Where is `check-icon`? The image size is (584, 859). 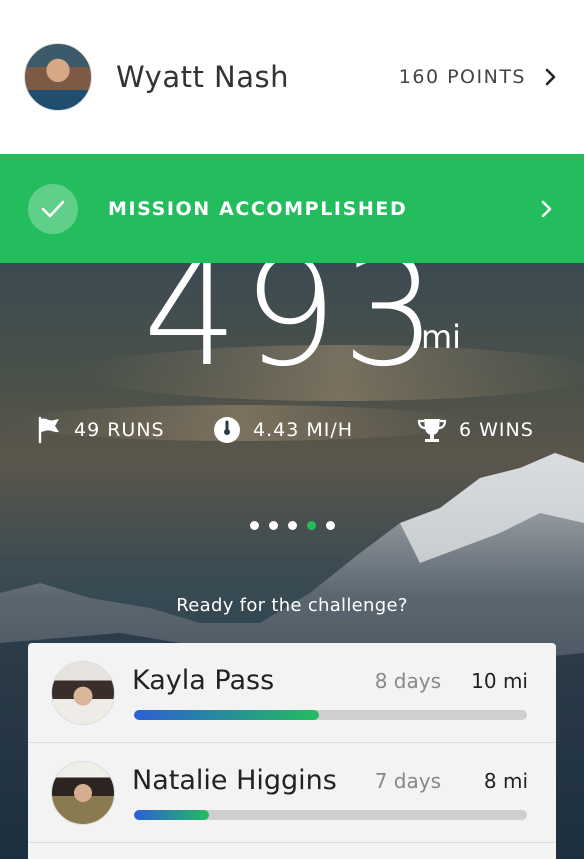 check-icon is located at coordinates (53, 208).